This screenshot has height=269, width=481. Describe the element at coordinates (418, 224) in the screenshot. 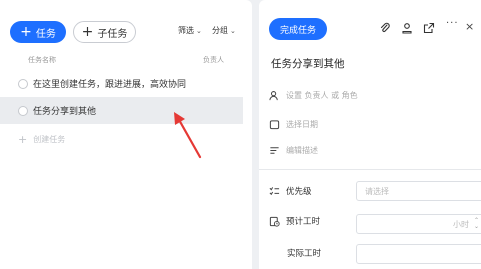

I see `estimated-hours-input: 小时 ⌃ ⌄` at that location.